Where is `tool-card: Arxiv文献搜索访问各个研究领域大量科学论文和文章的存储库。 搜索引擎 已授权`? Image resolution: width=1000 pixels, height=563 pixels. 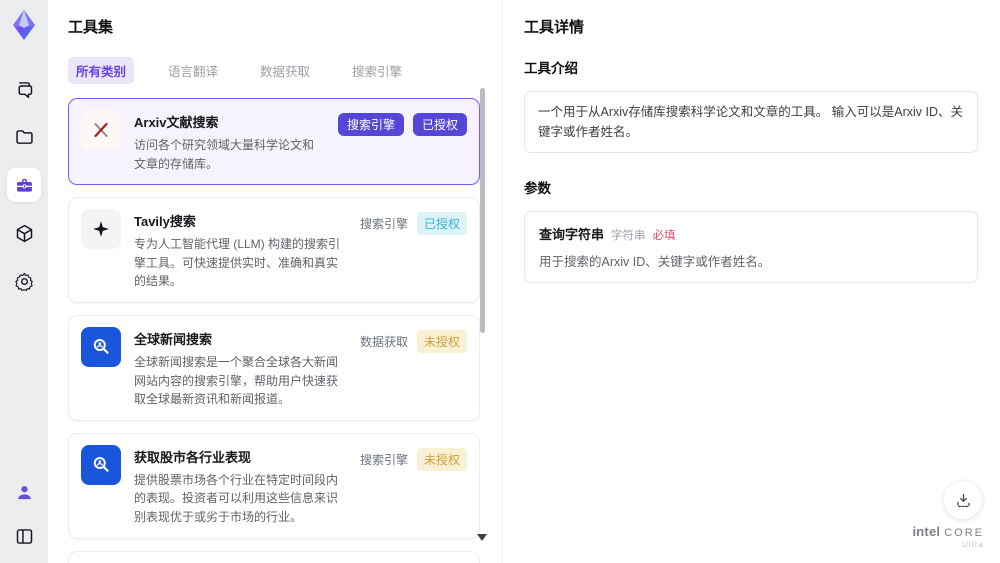 tool-card: Arxiv文献搜索访问各个研究领域大量科学论文和文章的存储库。 搜索引擎 已授权 is located at coordinates (274, 142).